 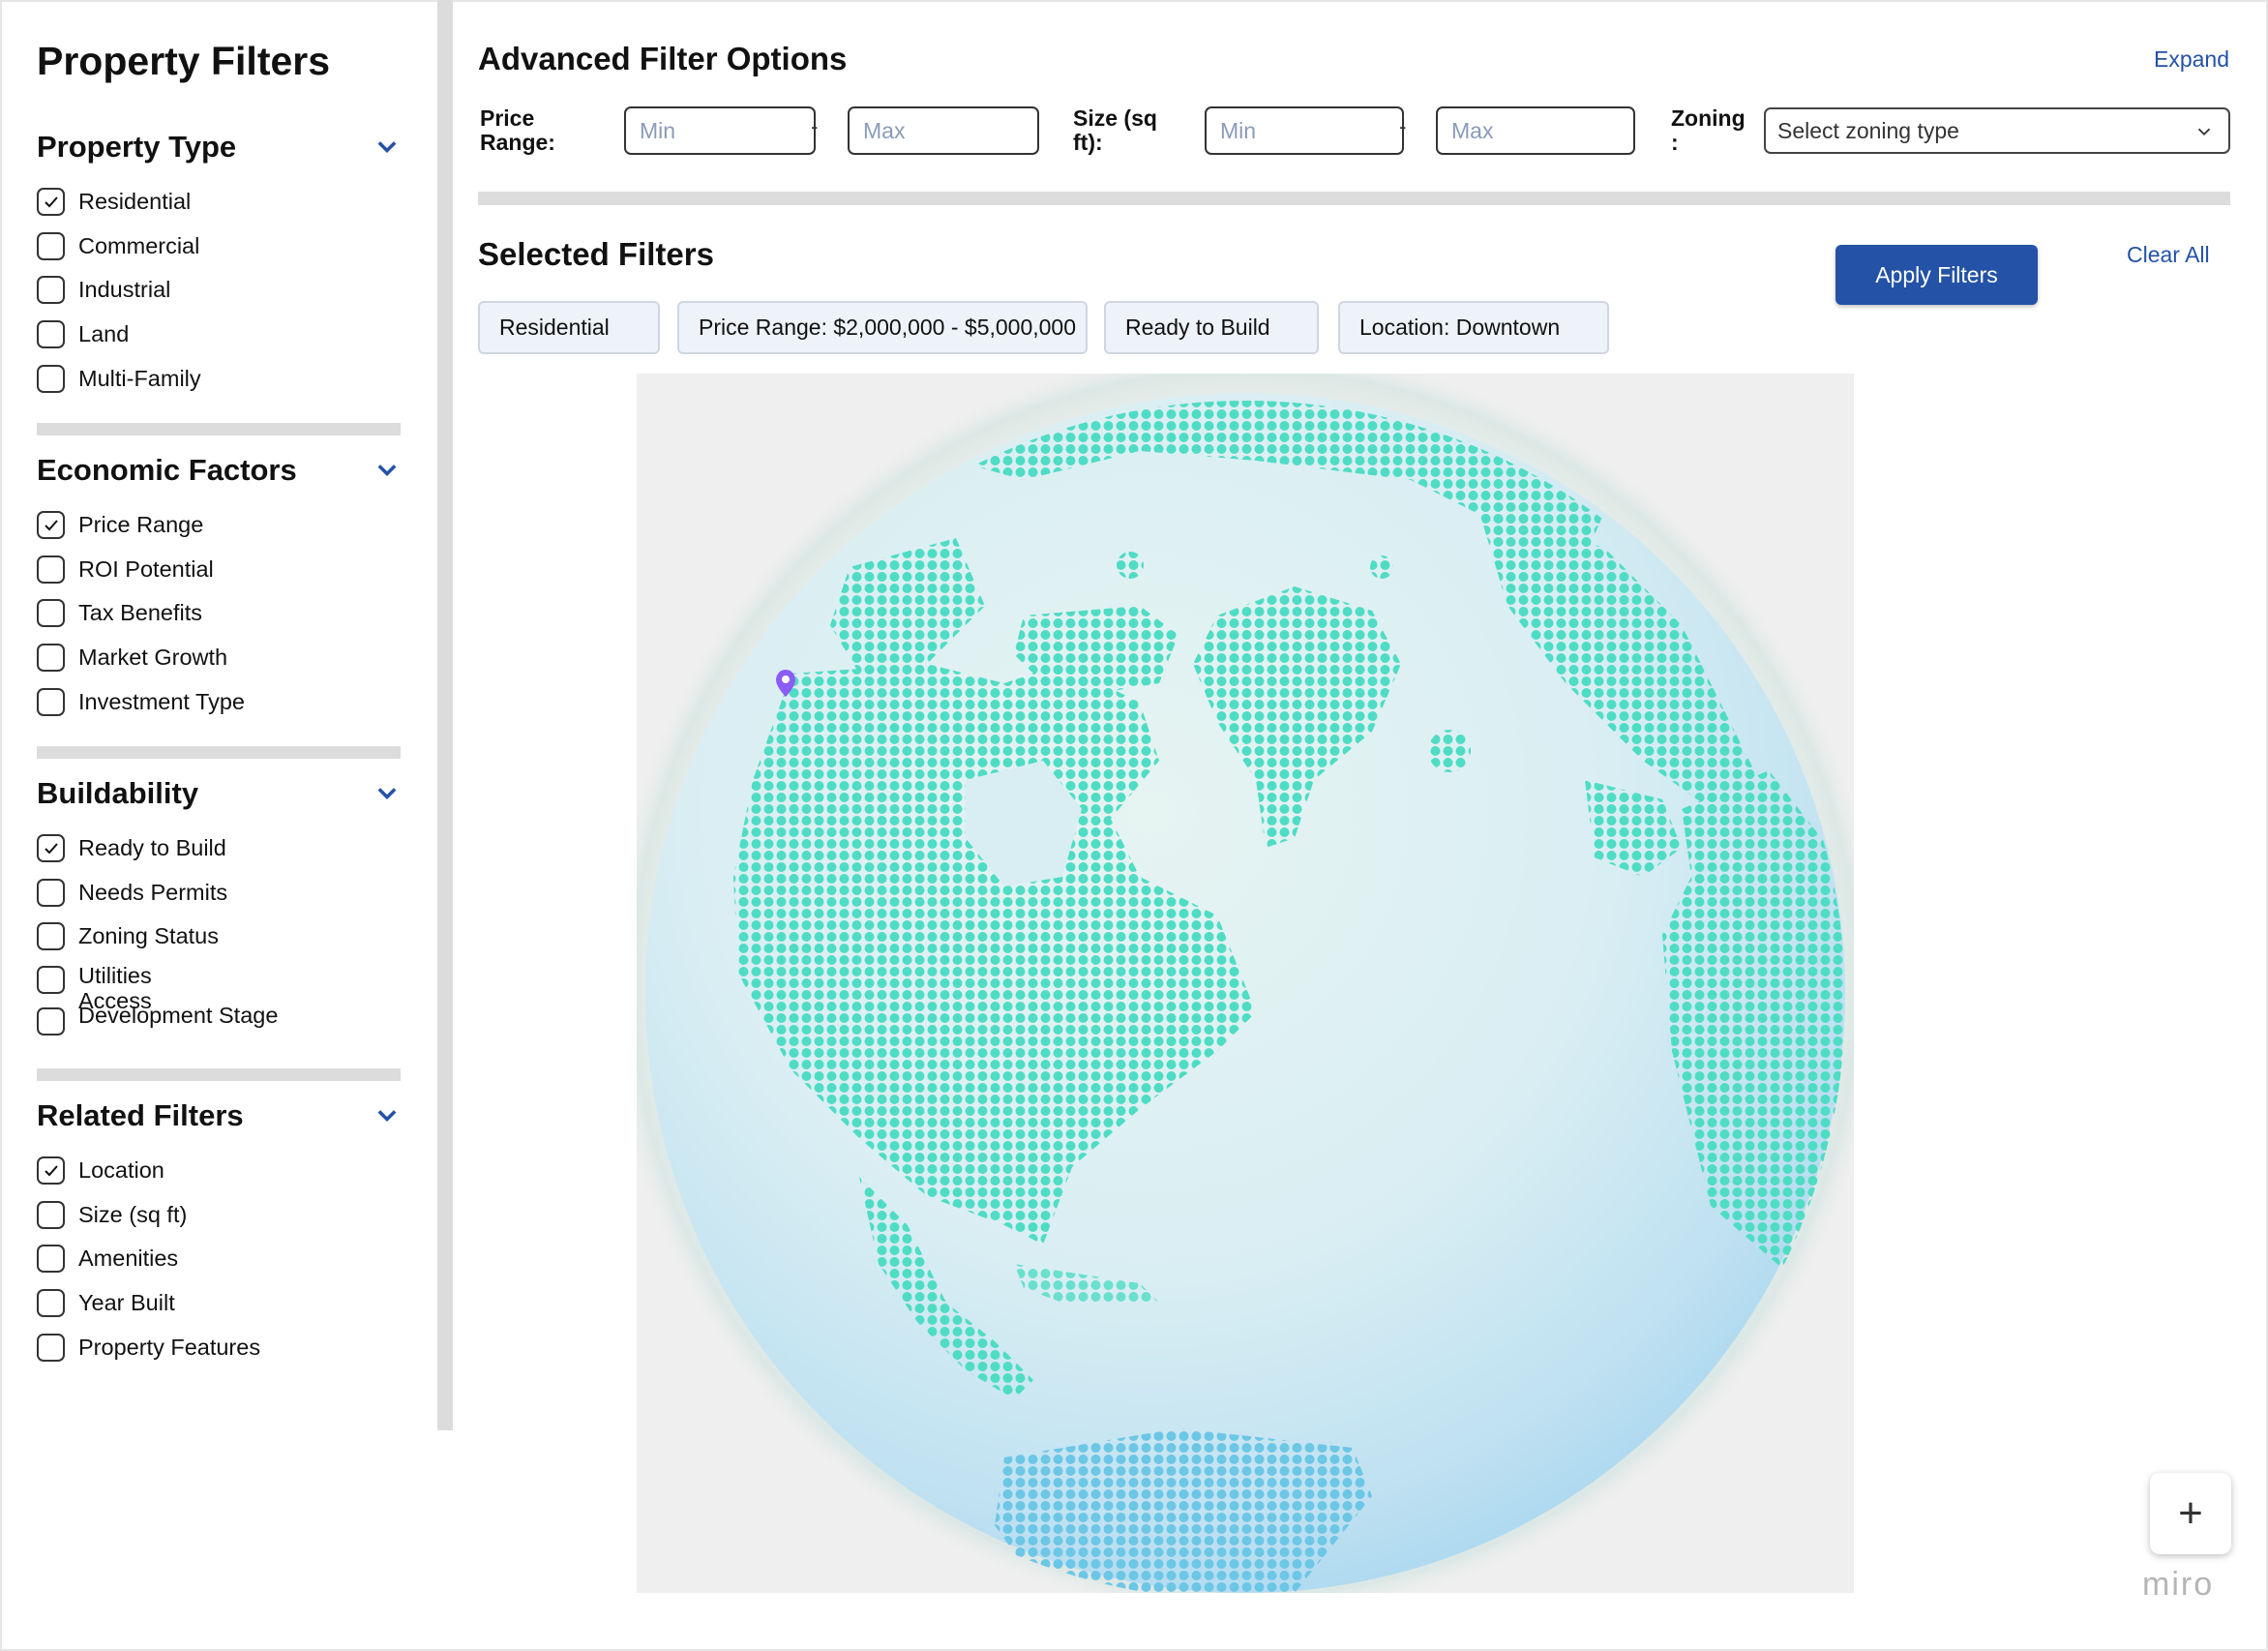 I want to click on checkbox-industrial: Industrial, so click(x=219, y=290).